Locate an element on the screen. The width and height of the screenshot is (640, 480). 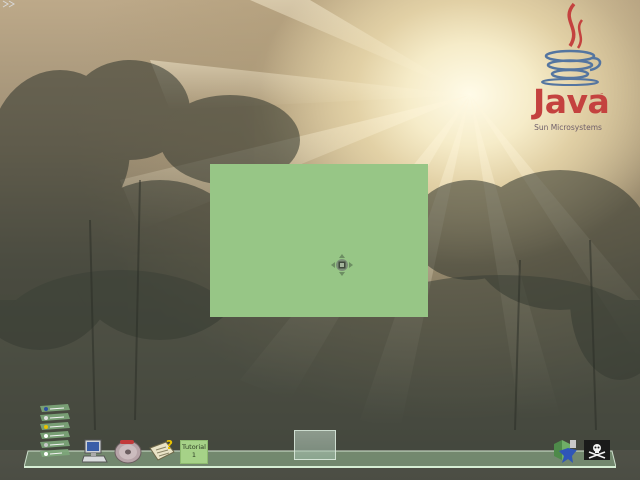
move-cursor-icon is located at coordinates (342, 265).